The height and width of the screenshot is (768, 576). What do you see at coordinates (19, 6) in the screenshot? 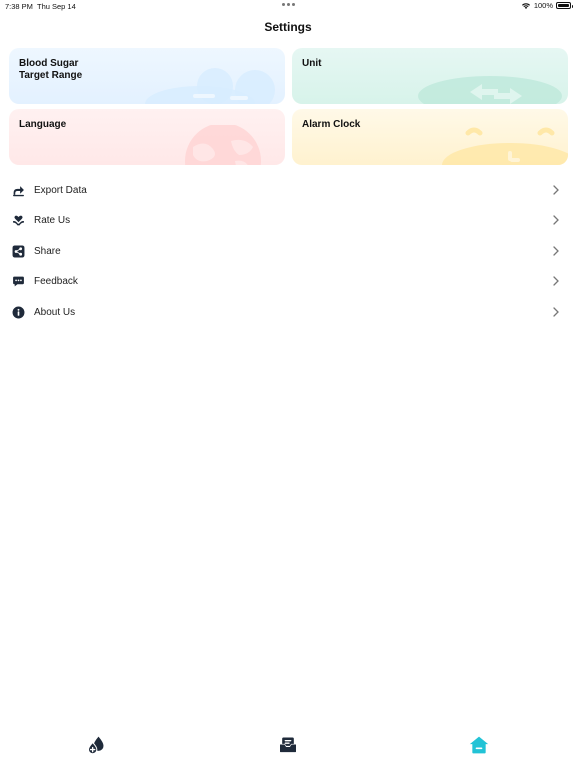
I see `status-time: 7:38 PM` at bounding box center [19, 6].